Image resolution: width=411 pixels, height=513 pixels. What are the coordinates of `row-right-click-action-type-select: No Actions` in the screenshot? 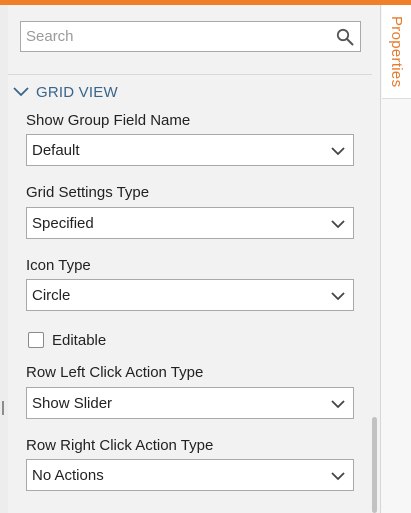 It's located at (190, 475).